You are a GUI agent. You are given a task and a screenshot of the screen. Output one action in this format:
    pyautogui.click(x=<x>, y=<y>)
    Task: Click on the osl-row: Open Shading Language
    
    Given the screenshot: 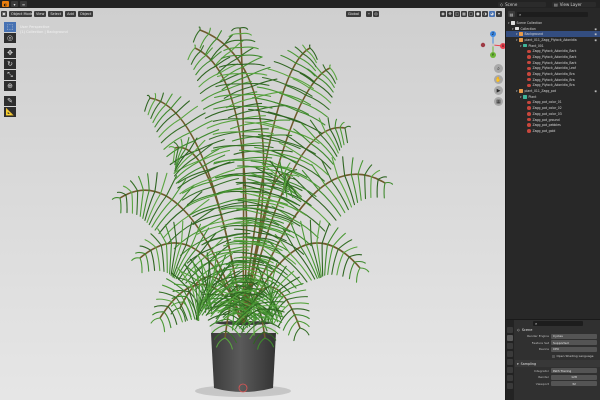 What is the action you would take?
    pyautogui.click(x=557, y=356)
    